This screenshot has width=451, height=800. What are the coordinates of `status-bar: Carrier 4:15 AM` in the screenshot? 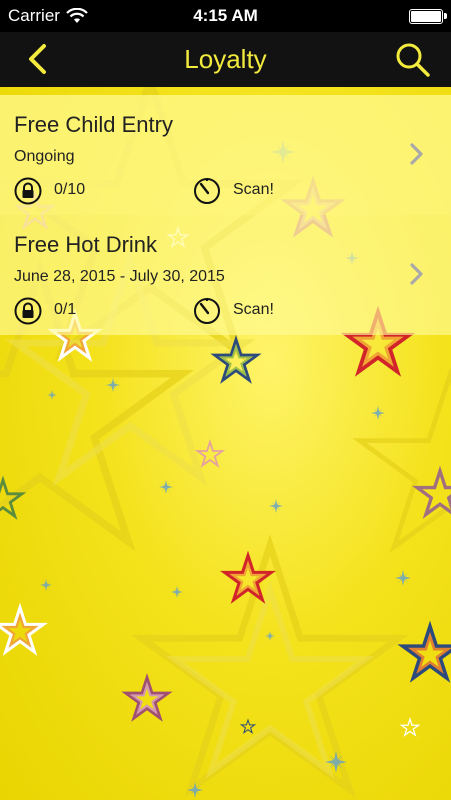 It's located at (225, 16).